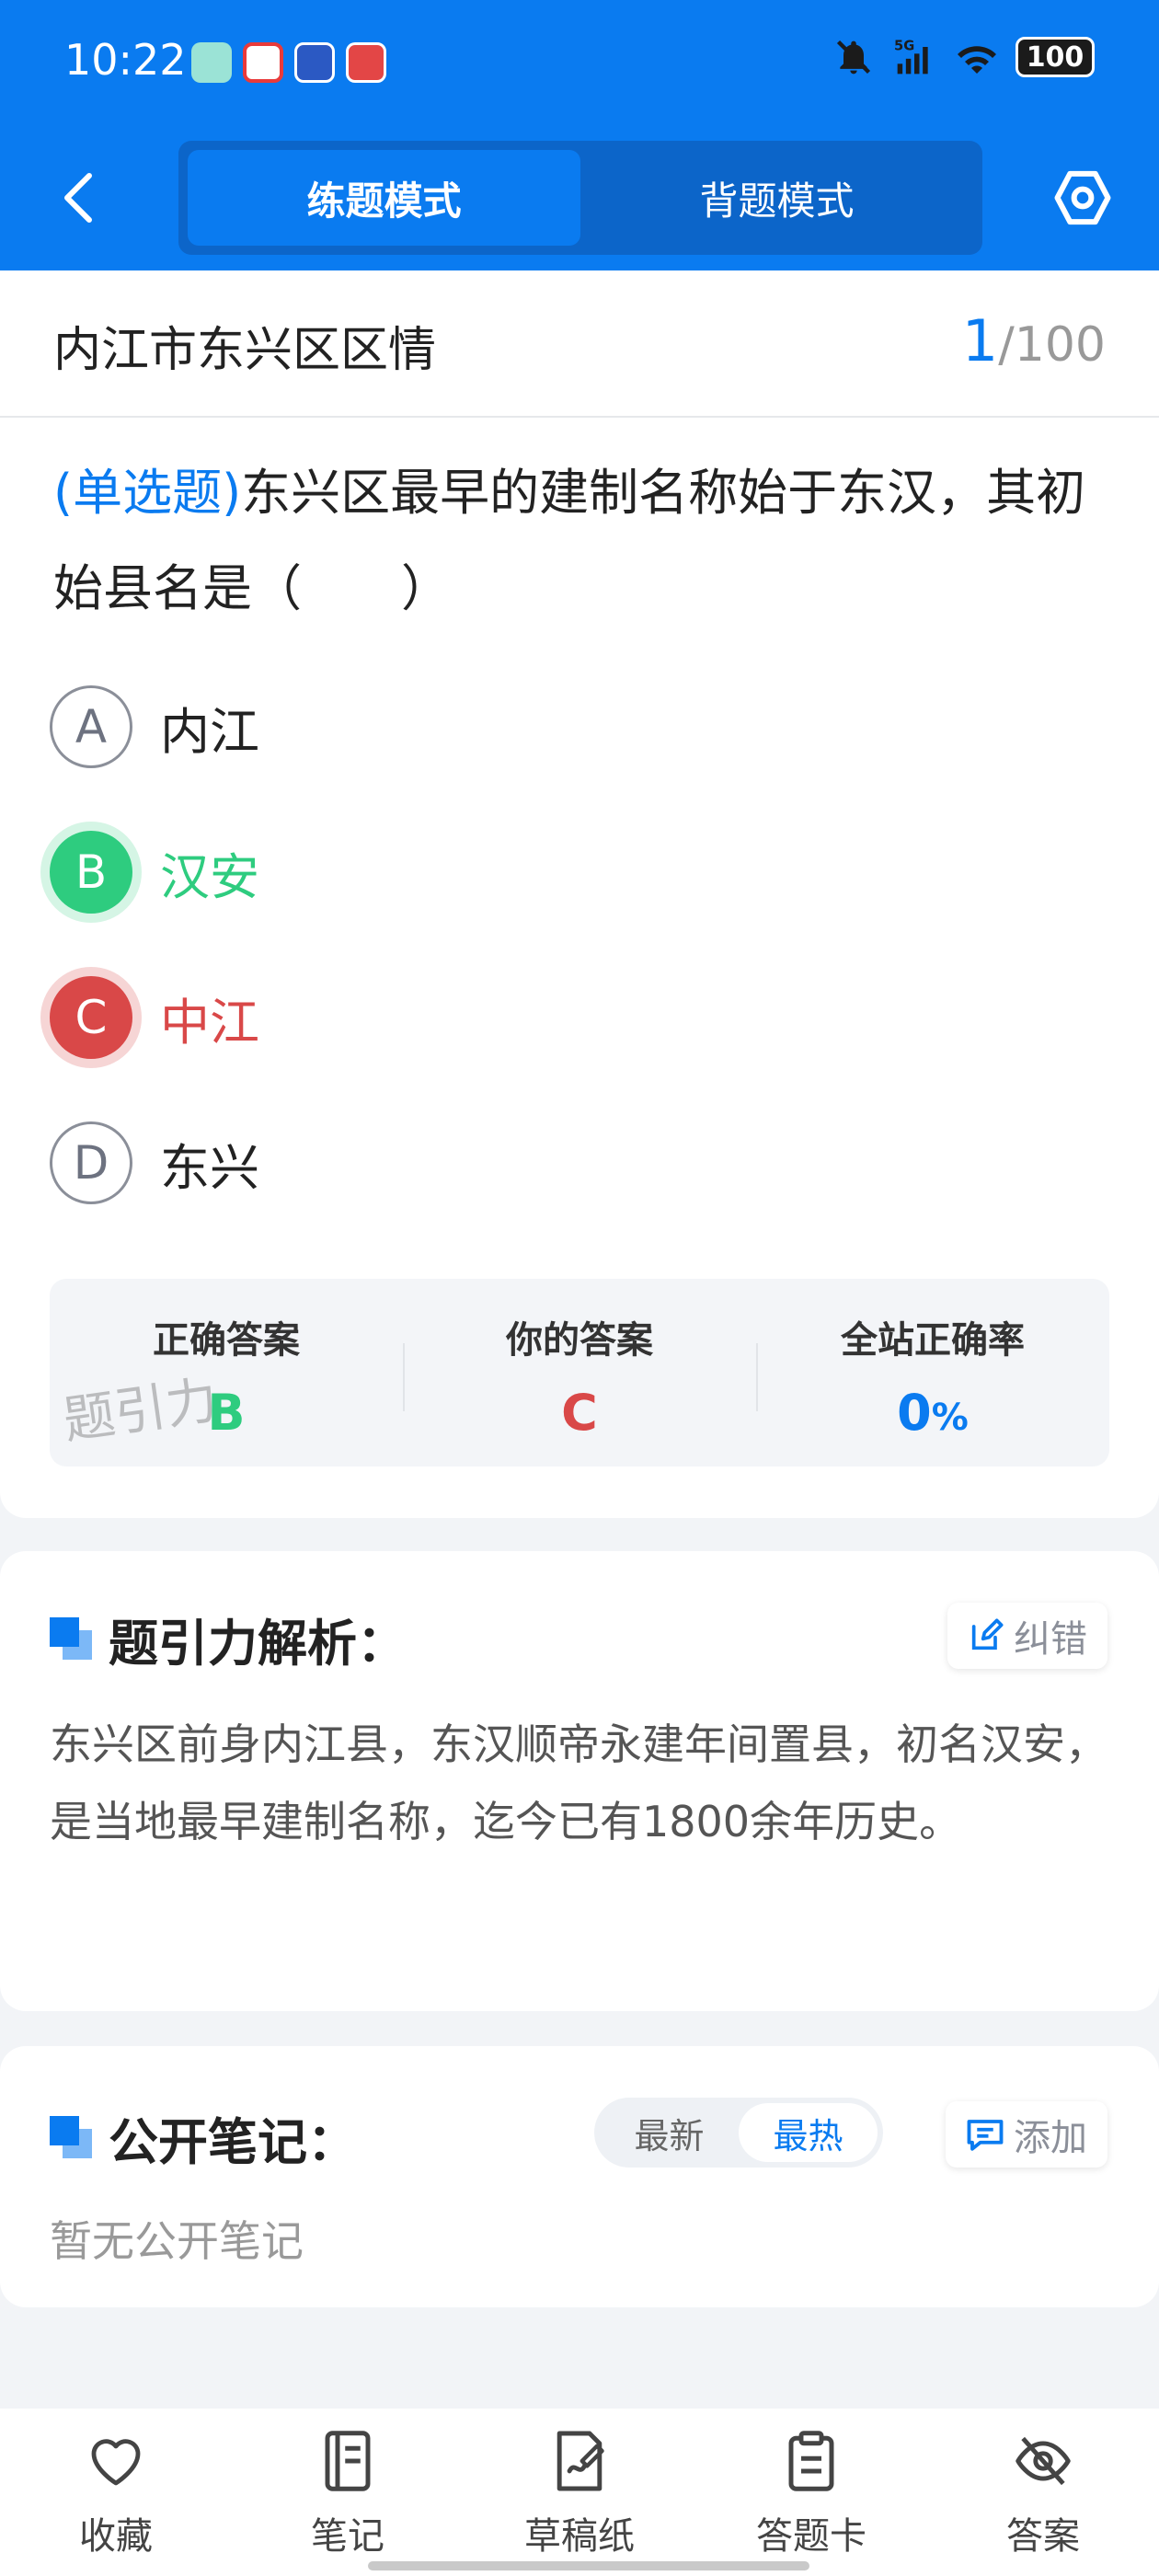 The width and height of the screenshot is (1159, 2576). What do you see at coordinates (1052, 345) in the screenshot?
I see `total-question-count: /100` at bounding box center [1052, 345].